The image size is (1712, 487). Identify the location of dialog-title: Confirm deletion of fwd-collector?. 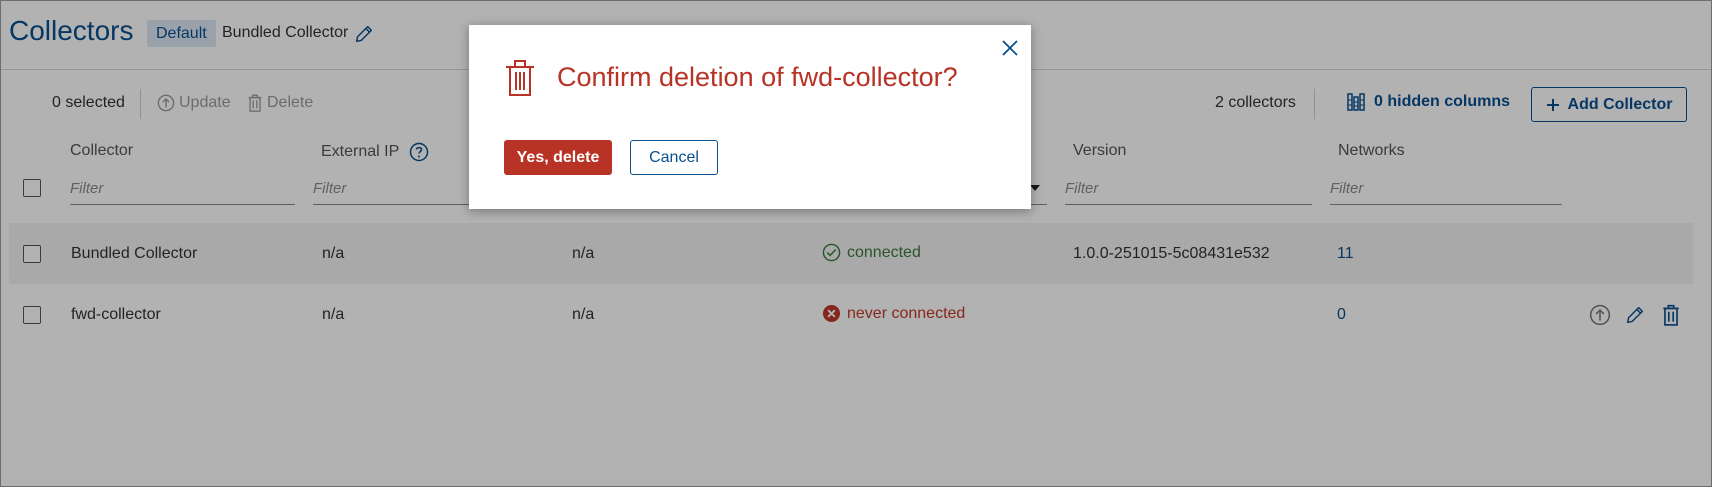
(757, 77).